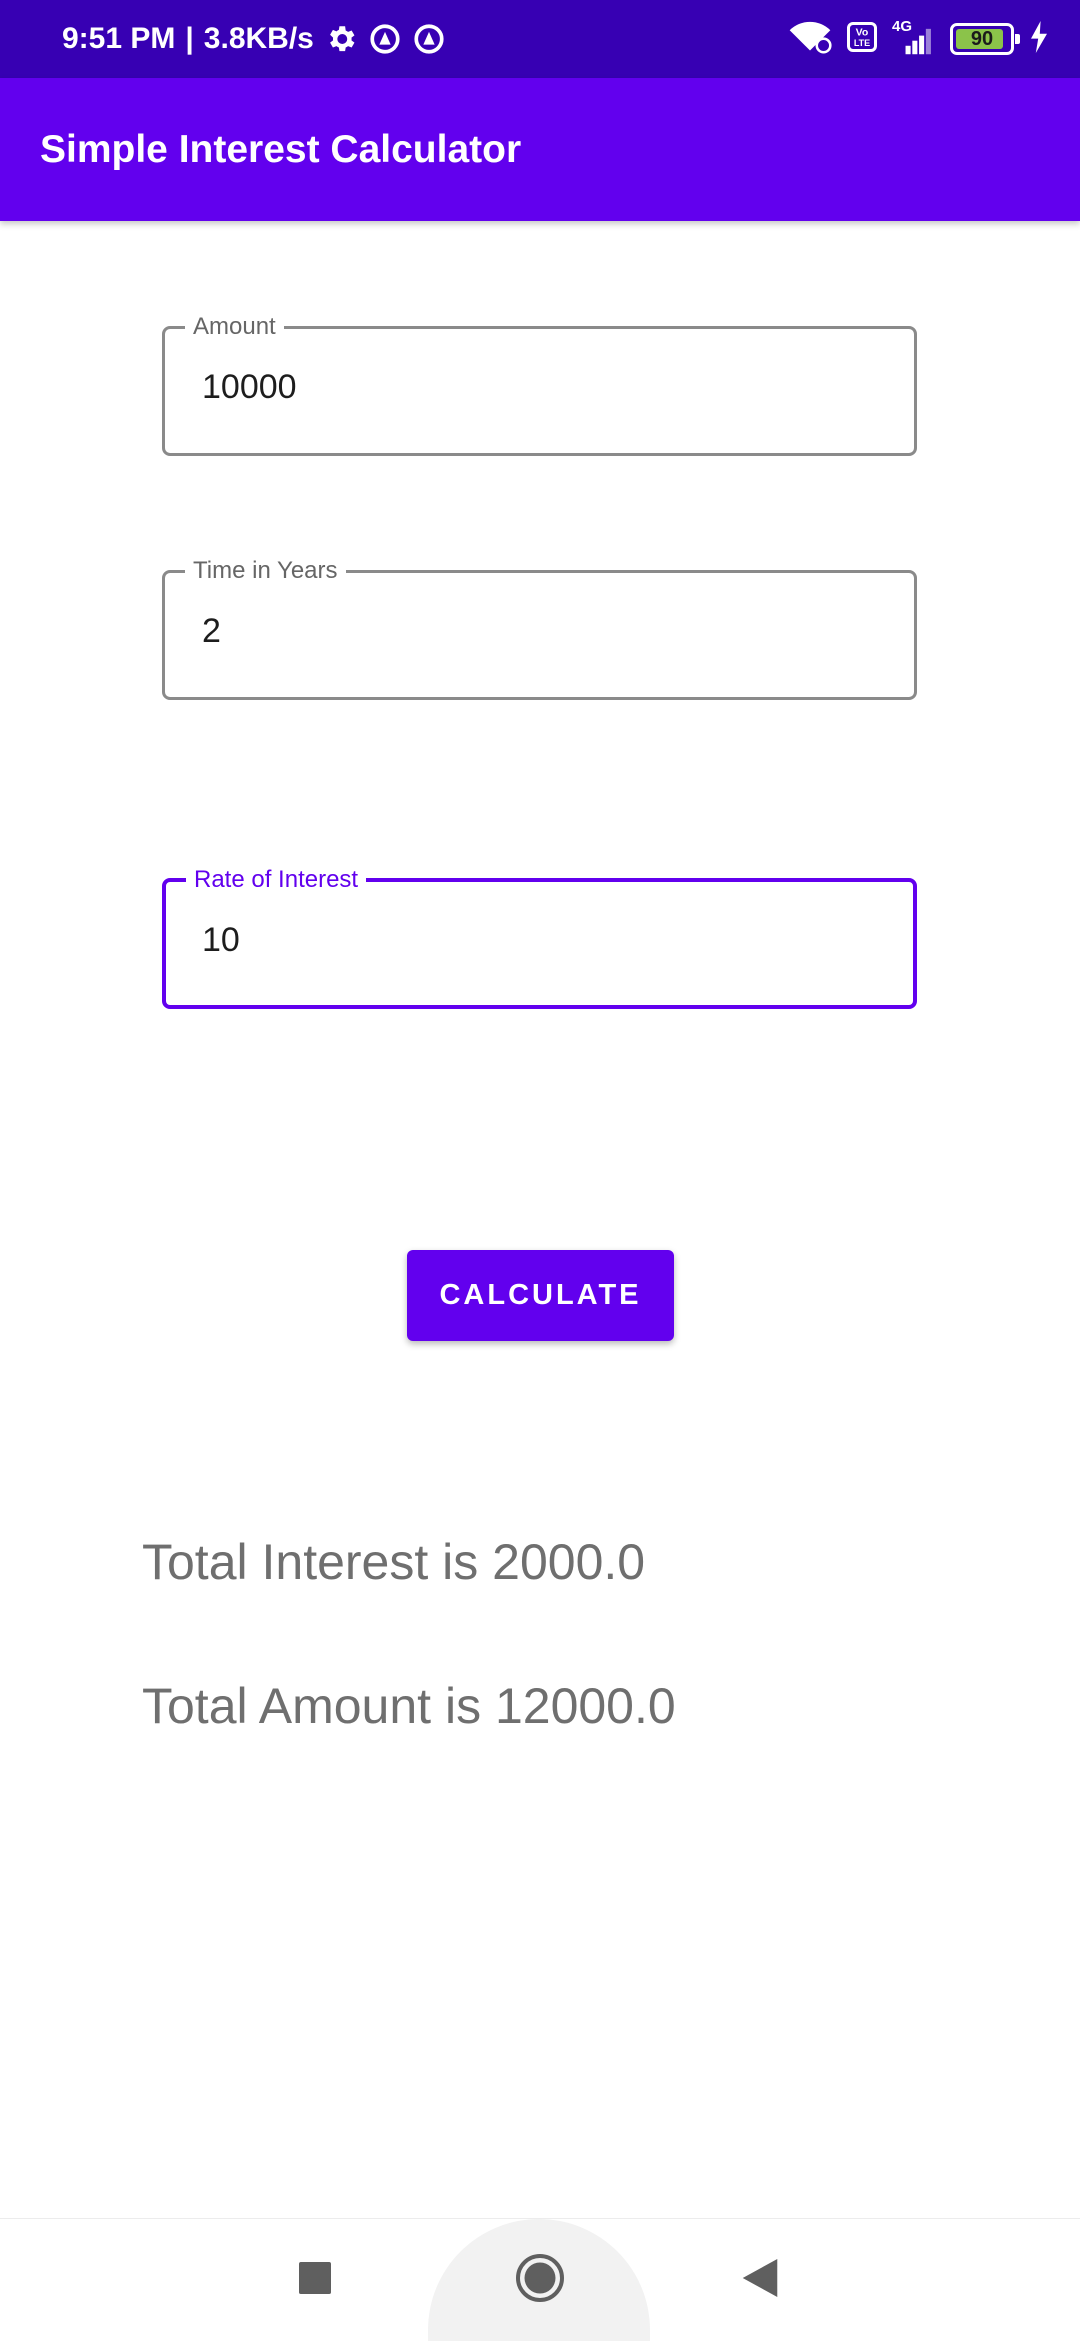 Image resolution: width=1080 pixels, height=2341 pixels. Describe the element at coordinates (982, 38) in the screenshot. I see `battery-percent: 90` at that location.